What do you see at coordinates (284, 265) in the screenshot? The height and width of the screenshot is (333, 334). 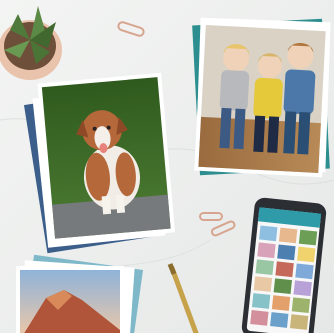 I see `smartphone-icon` at bounding box center [284, 265].